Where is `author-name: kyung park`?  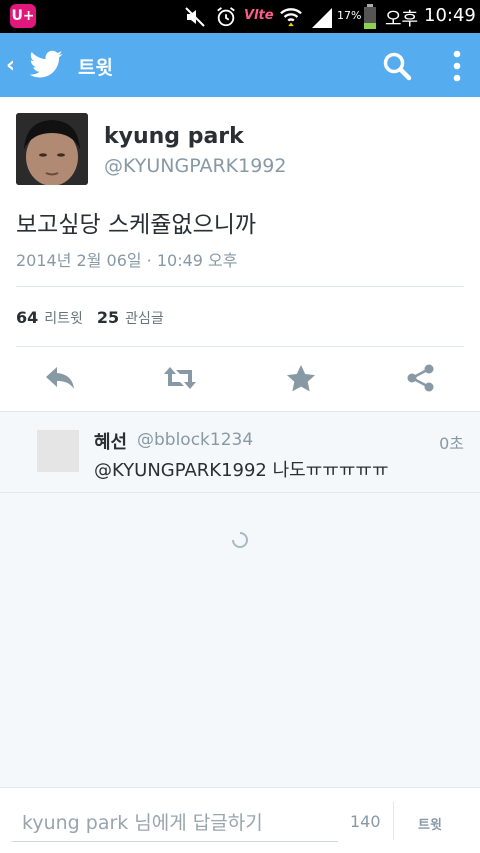
author-name: kyung park is located at coordinates (174, 136).